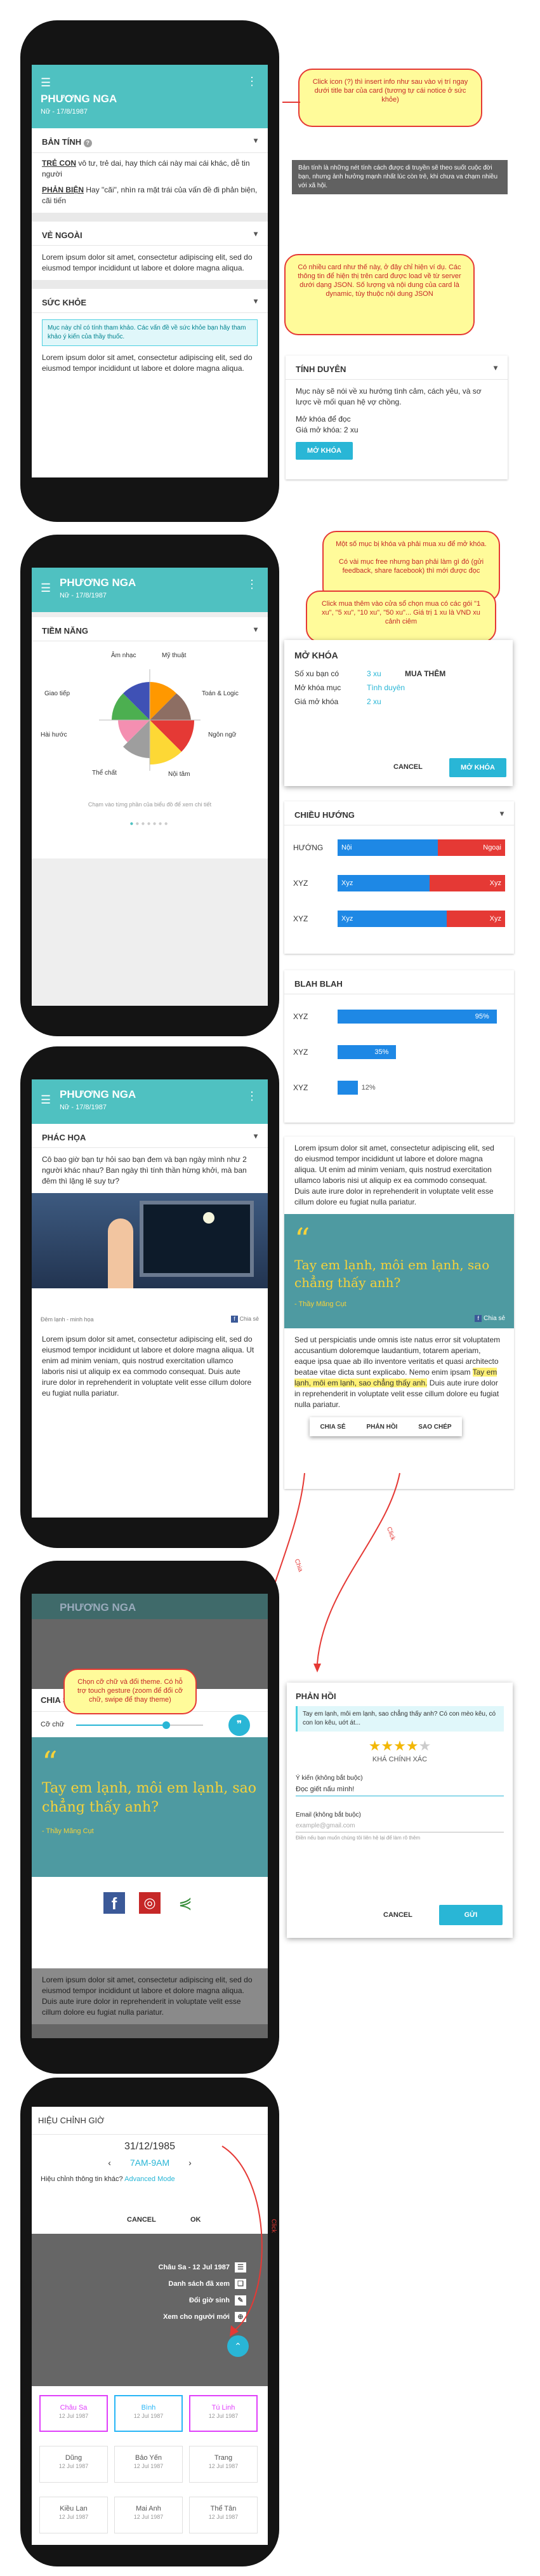 The width and height of the screenshot is (540, 2576). Describe the element at coordinates (150, 140) in the screenshot. I see `card-title-ban-tinh: BẢN TÍNH ? ▾` at that location.